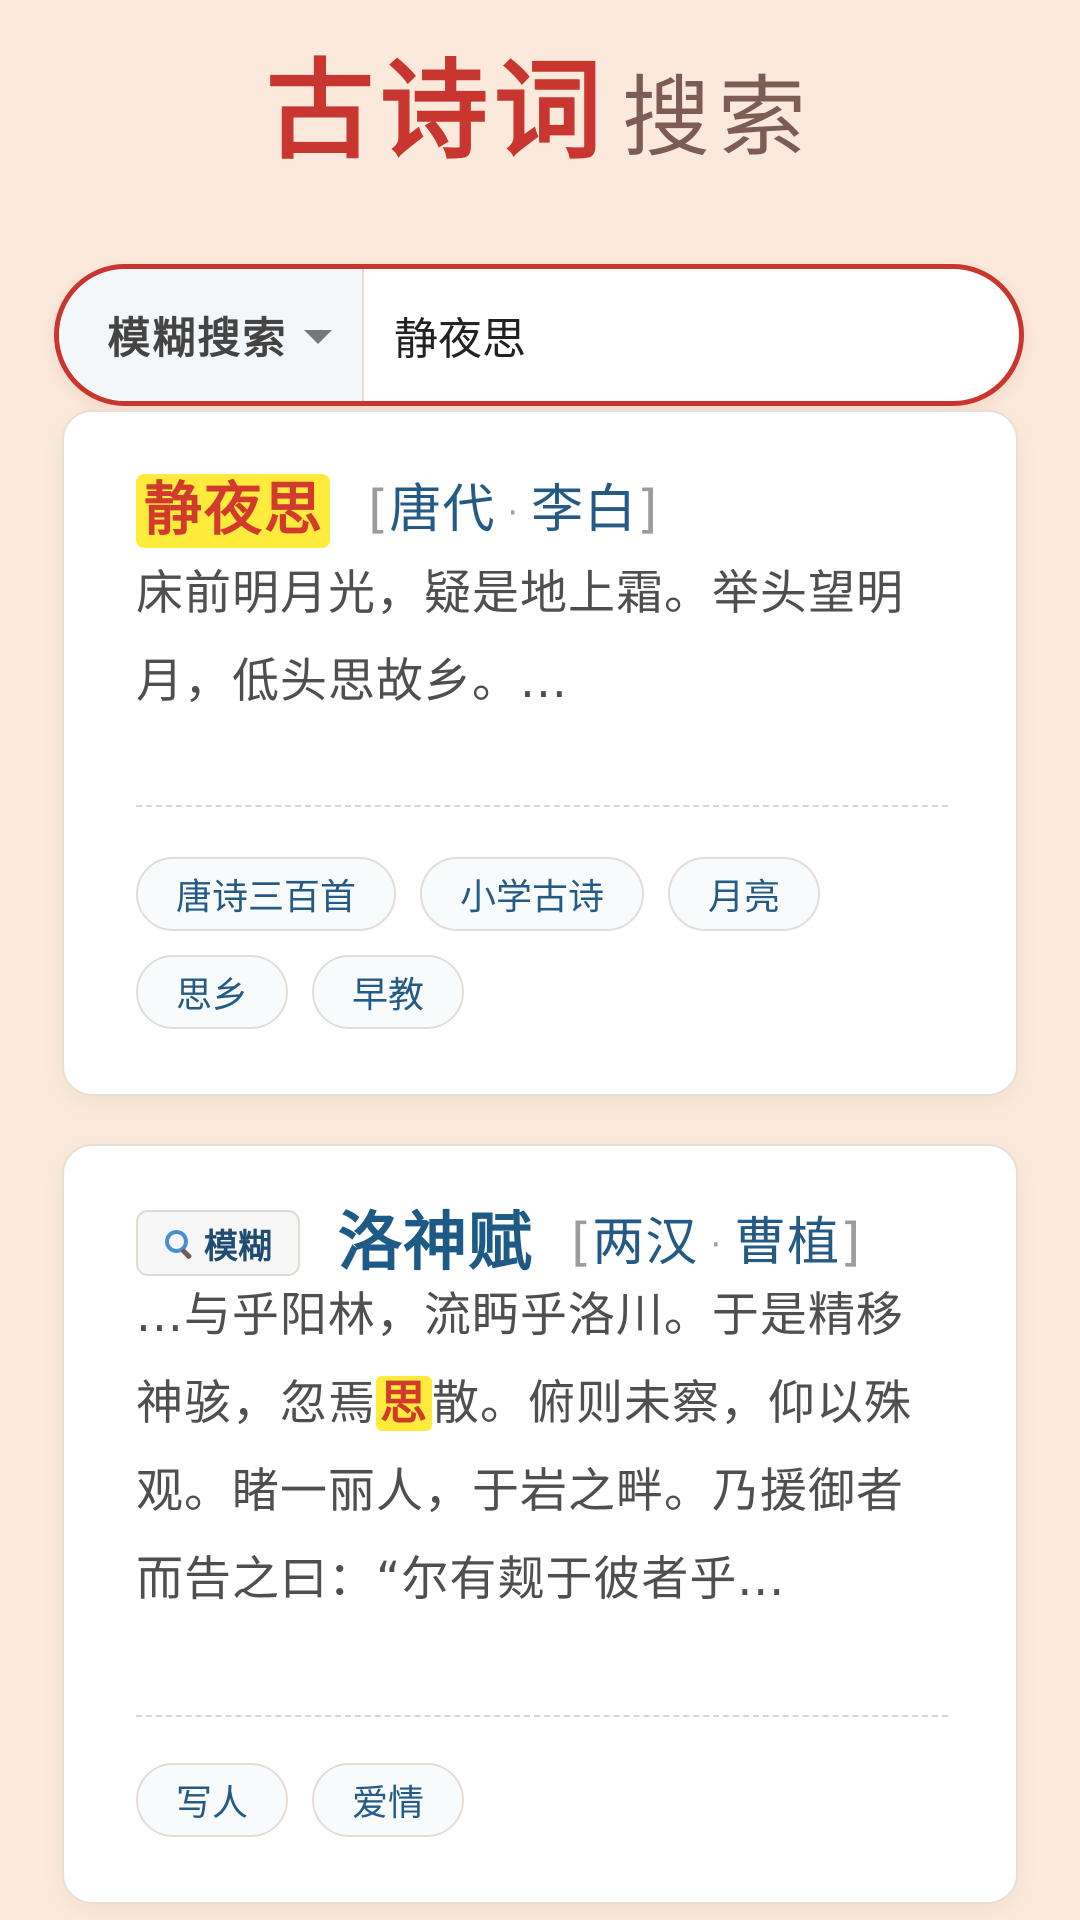 The width and height of the screenshot is (1080, 1920). I want to click on page-title-sub: 搜索, so click(718, 117).